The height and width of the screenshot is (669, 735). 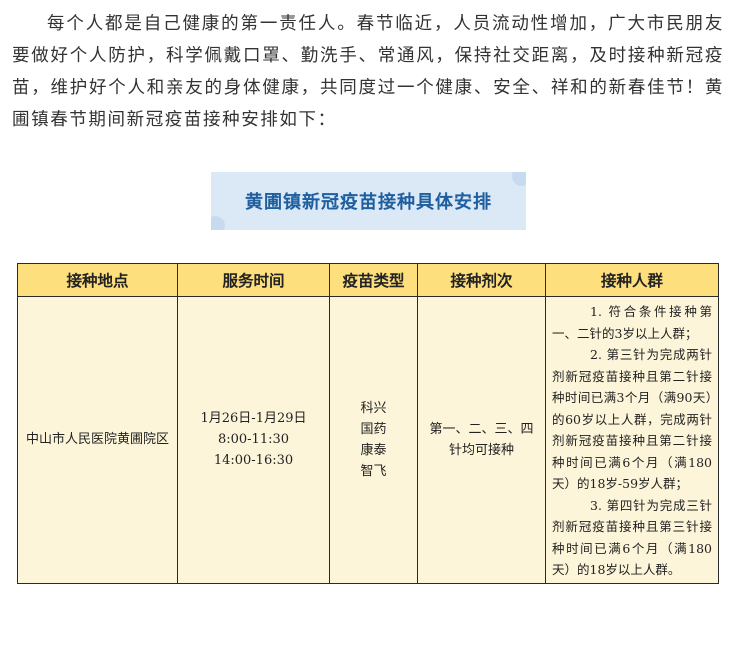 What do you see at coordinates (253, 280) in the screenshot?
I see `header-service-time: 服务时间` at bounding box center [253, 280].